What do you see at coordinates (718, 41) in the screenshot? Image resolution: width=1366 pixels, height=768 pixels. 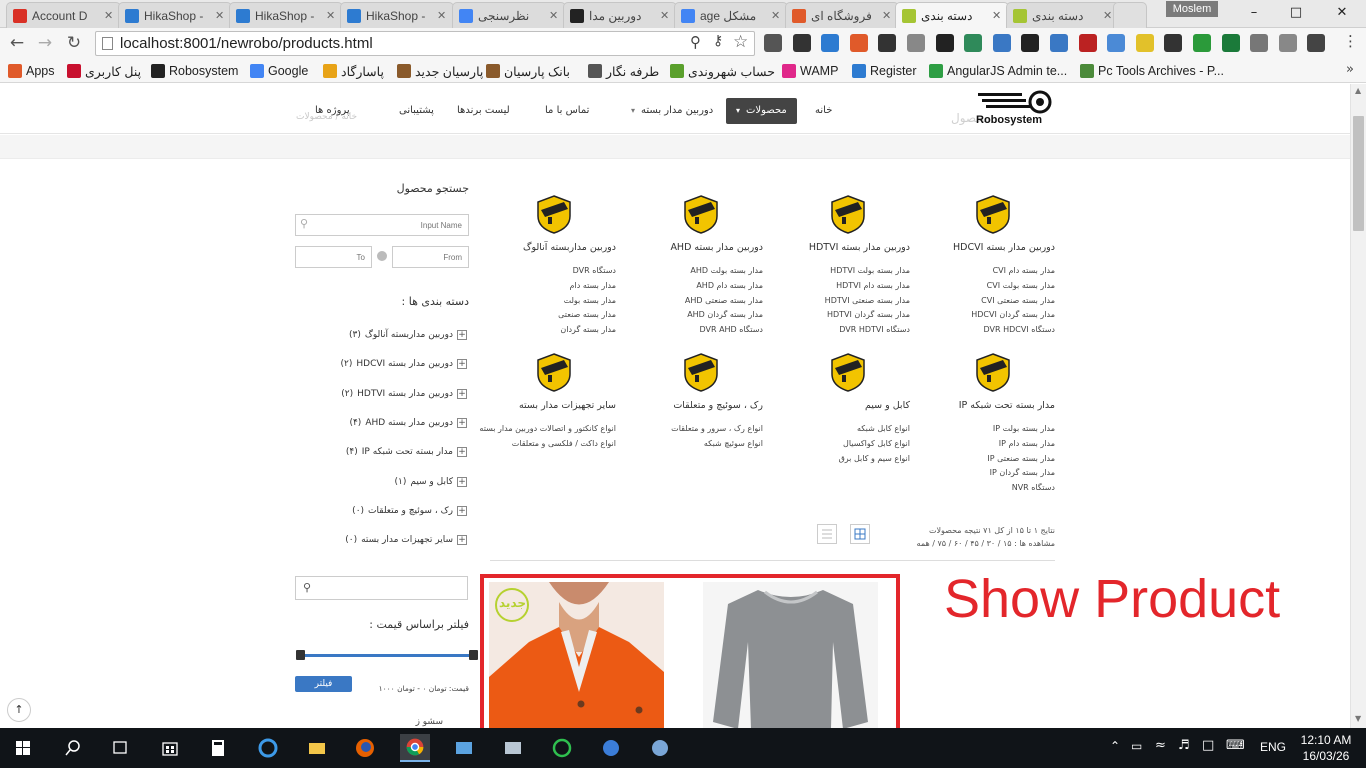 I see `key-icon: ⚷` at bounding box center [718, 41].